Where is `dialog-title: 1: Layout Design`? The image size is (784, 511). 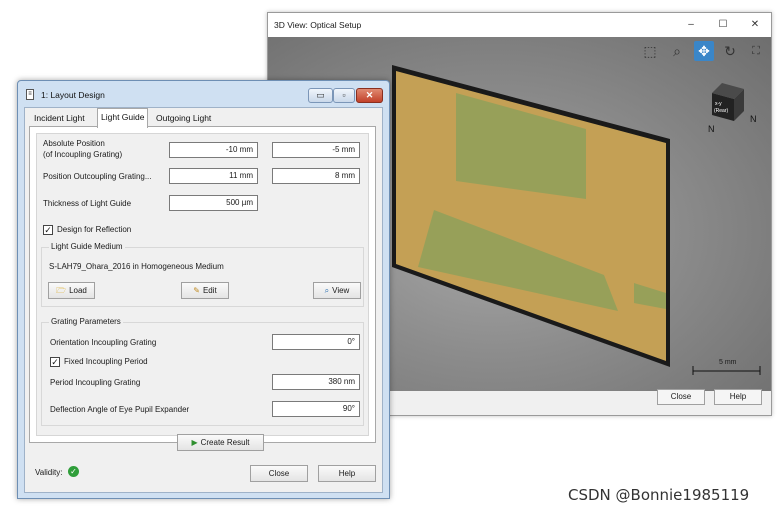
dialog-title: 1: Layout Design is located at coordinates (73, 95).